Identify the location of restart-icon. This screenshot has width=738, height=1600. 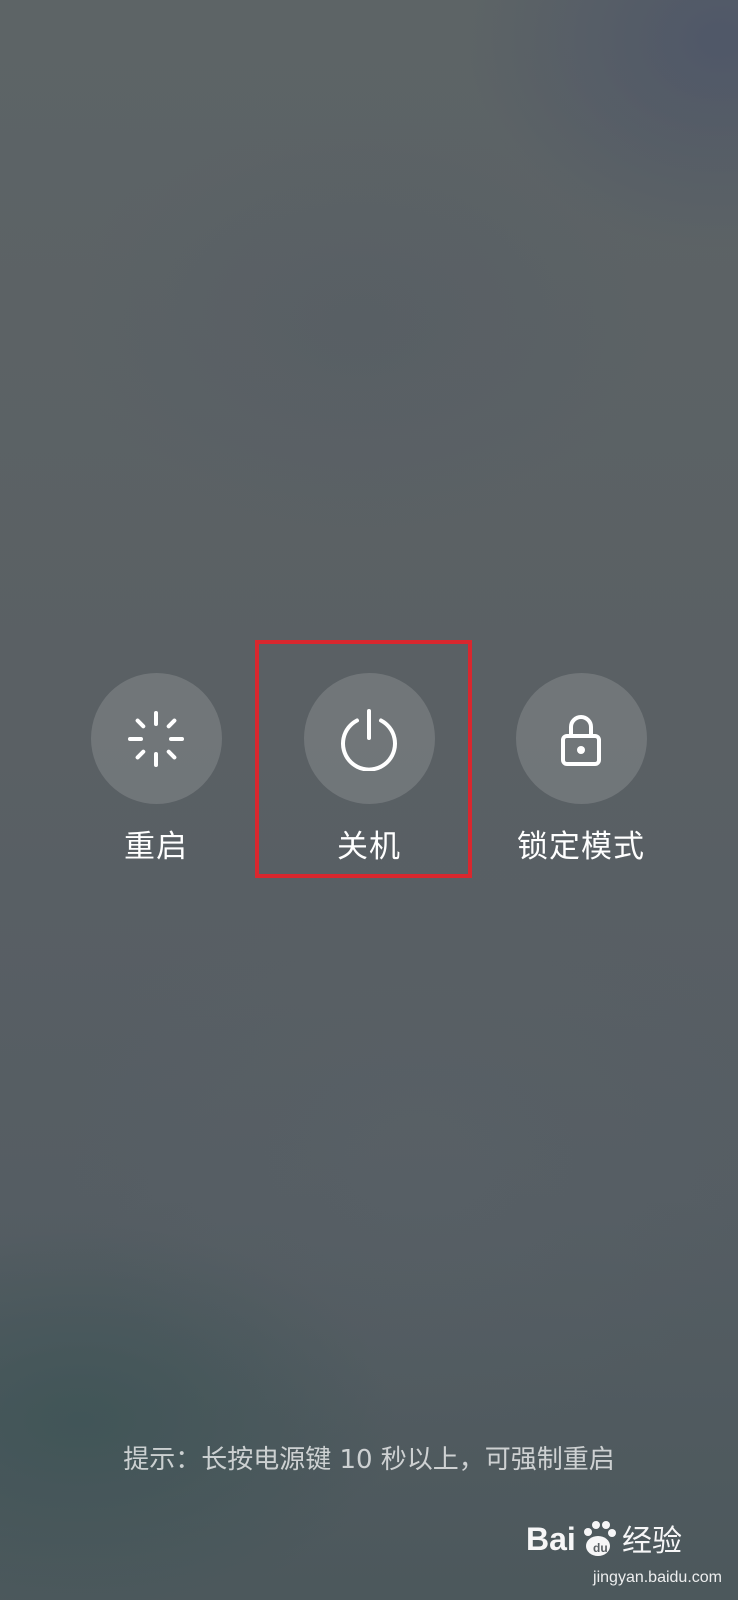
(156, 738).